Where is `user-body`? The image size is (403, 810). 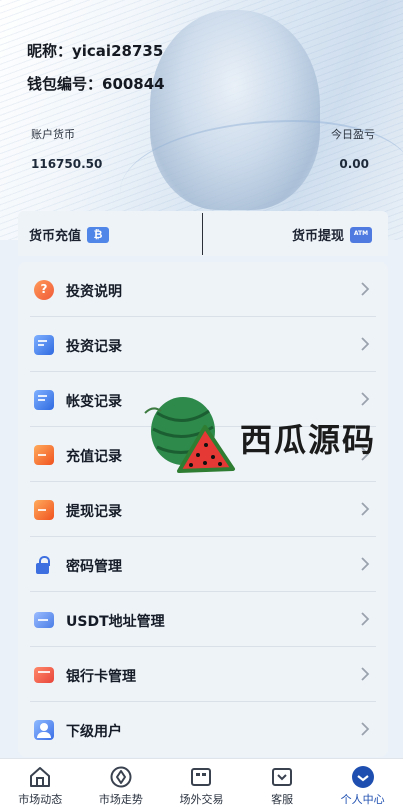 user-body is located at coordinates (44, 735).